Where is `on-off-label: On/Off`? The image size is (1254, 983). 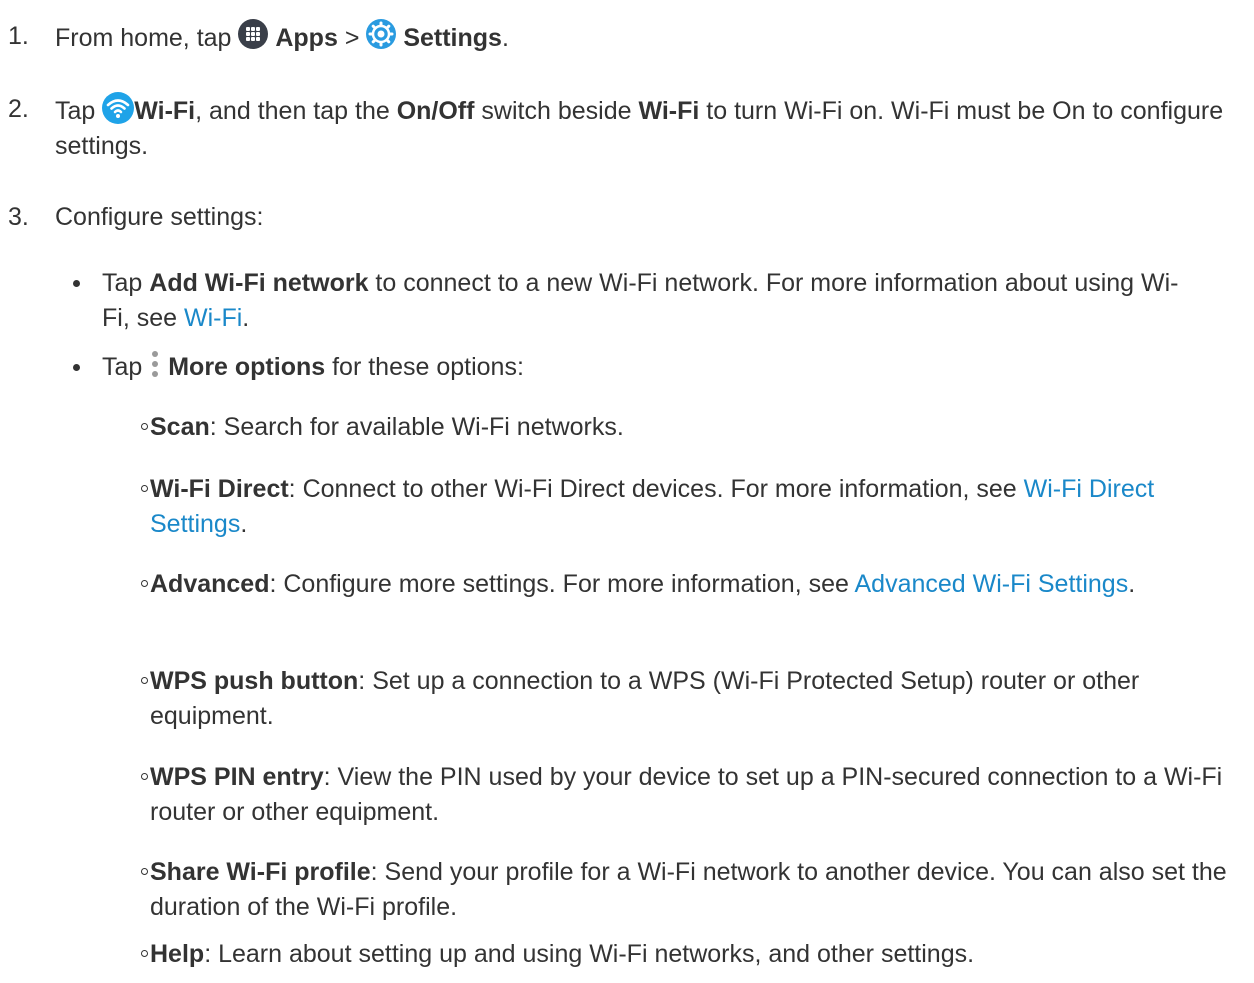
on-off-label: On/Off is located at coordinates (435, 111).